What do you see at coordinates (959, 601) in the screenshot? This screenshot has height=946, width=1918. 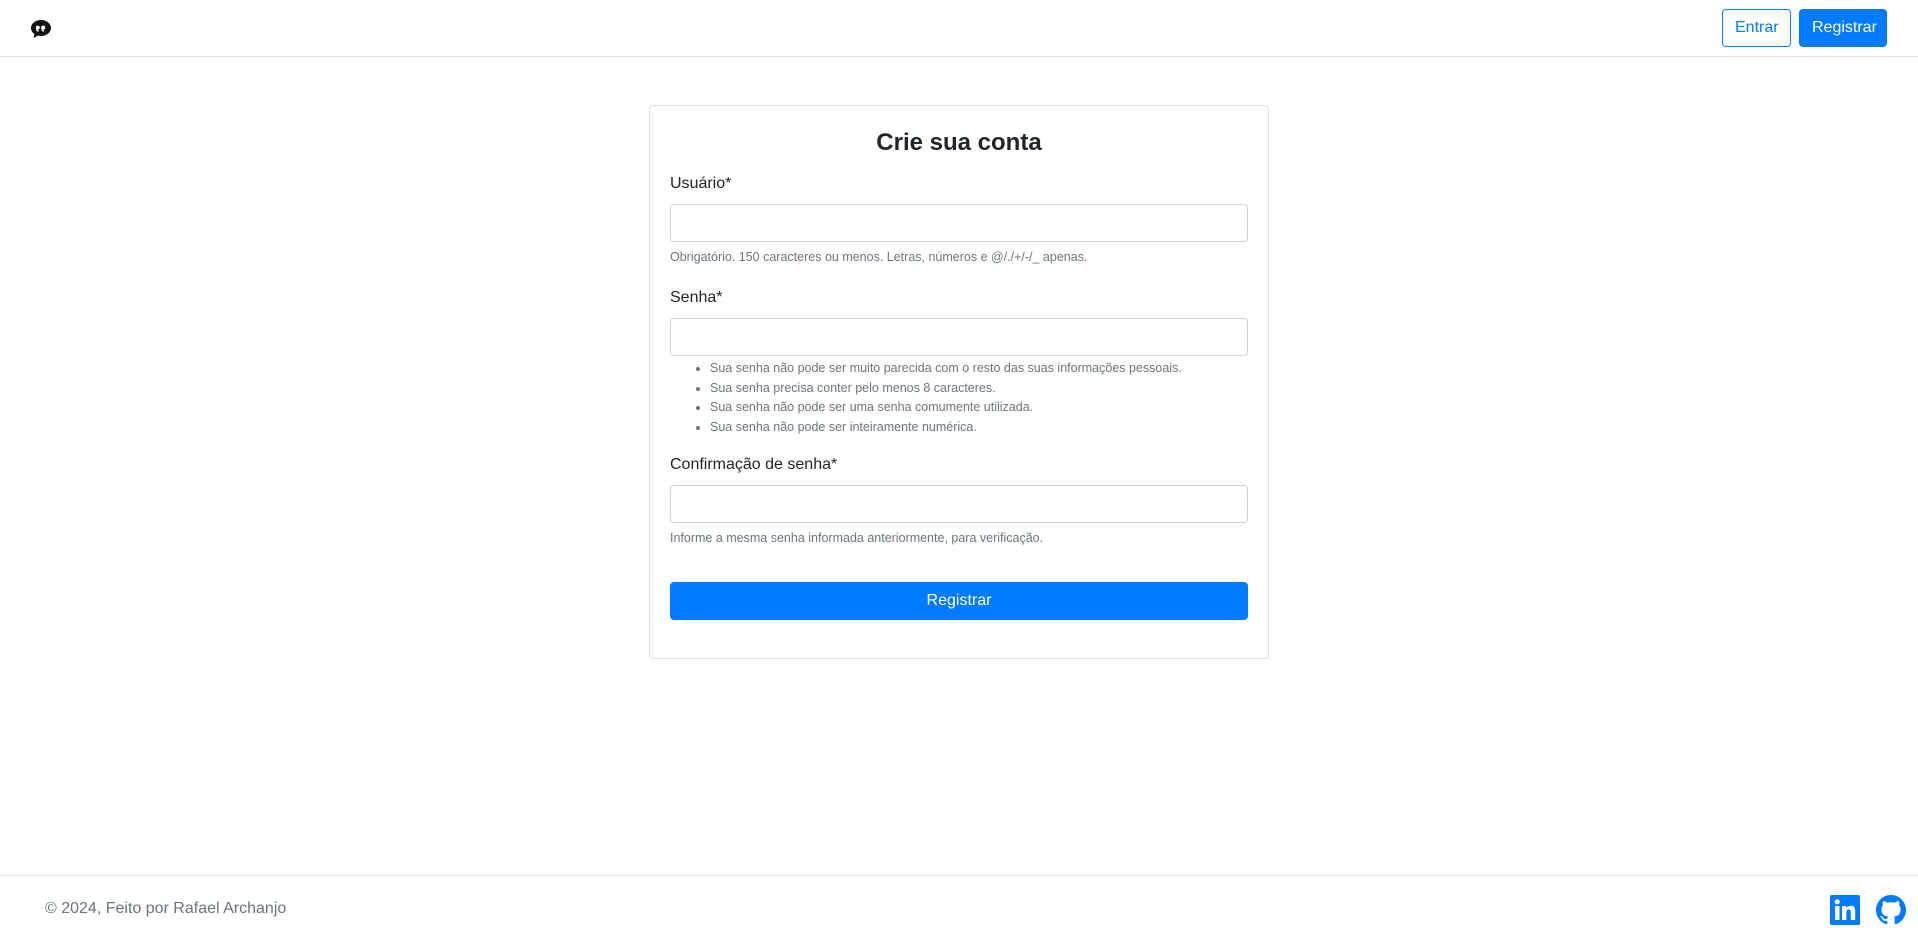 I see `register-submit-button: Registrar` at bounding box center [959, 601].